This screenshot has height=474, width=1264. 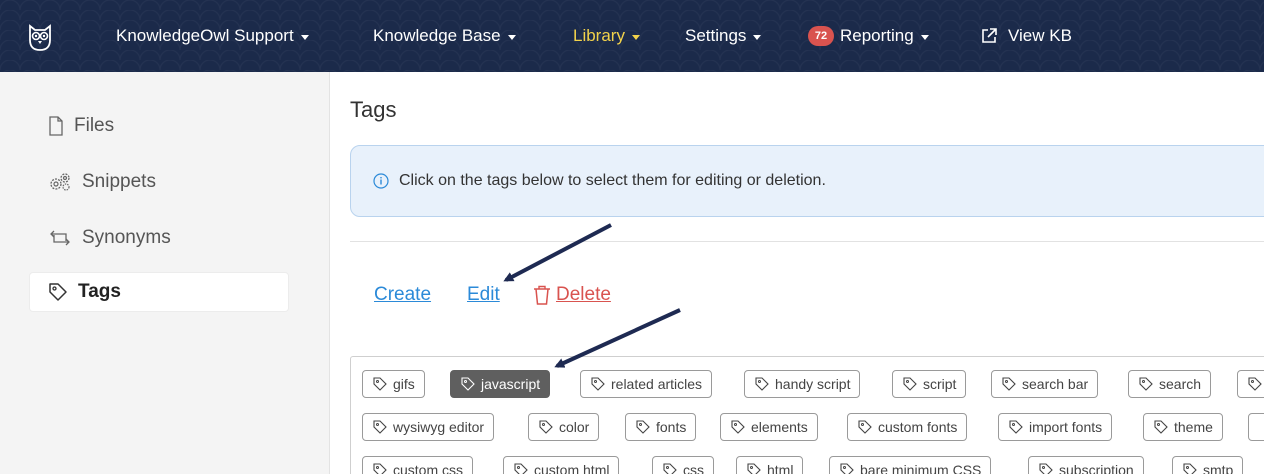 I want to click on gears-icon, so click(x=60, y=182).